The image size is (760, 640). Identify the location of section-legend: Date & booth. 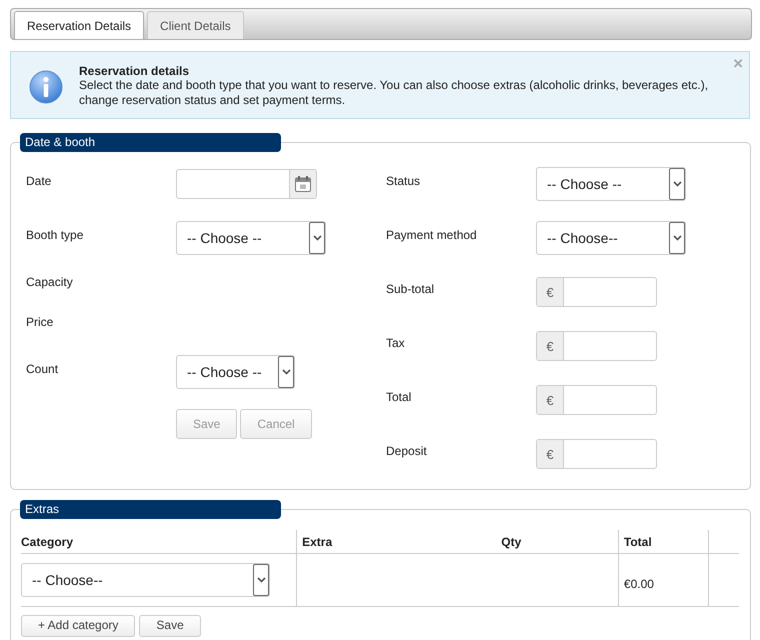
(150, 142).